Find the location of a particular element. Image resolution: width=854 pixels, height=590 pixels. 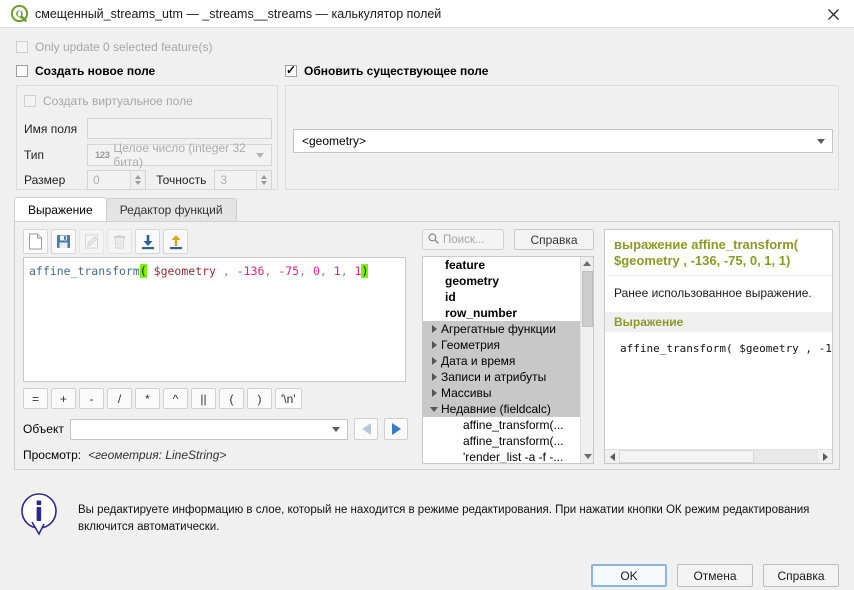

scrollbar-thumb is located at coordinates (587, 299).